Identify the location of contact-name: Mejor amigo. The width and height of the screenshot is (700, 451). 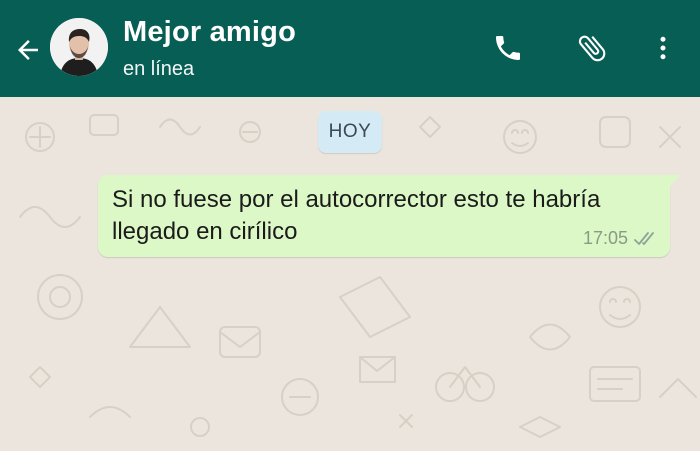
(209, 32).